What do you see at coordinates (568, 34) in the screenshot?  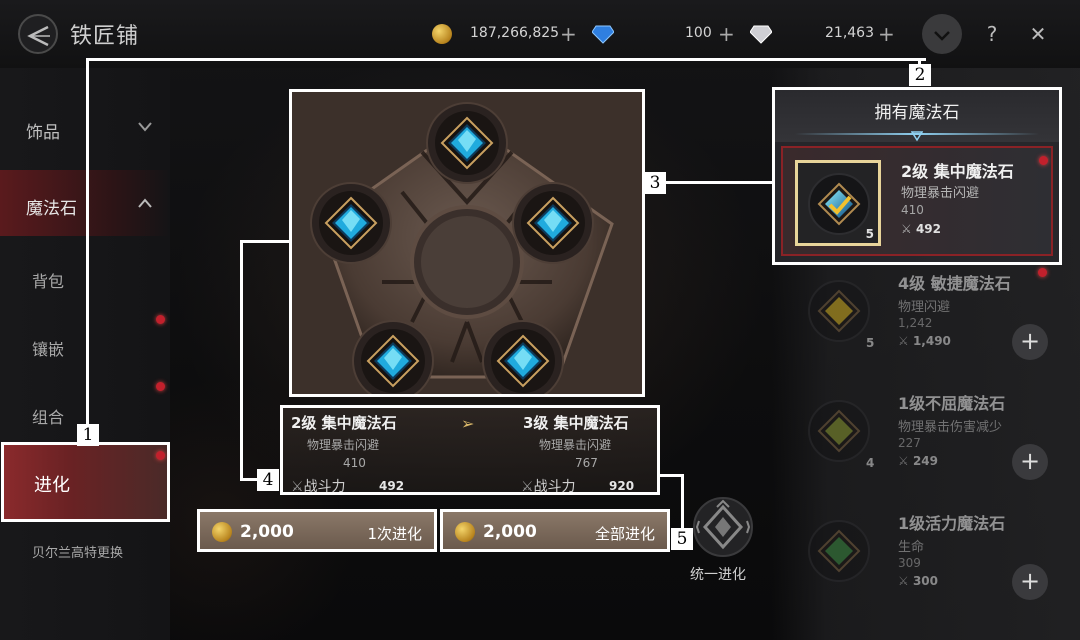 I see `add-gold-button: +` at bounding box center [568, 34].